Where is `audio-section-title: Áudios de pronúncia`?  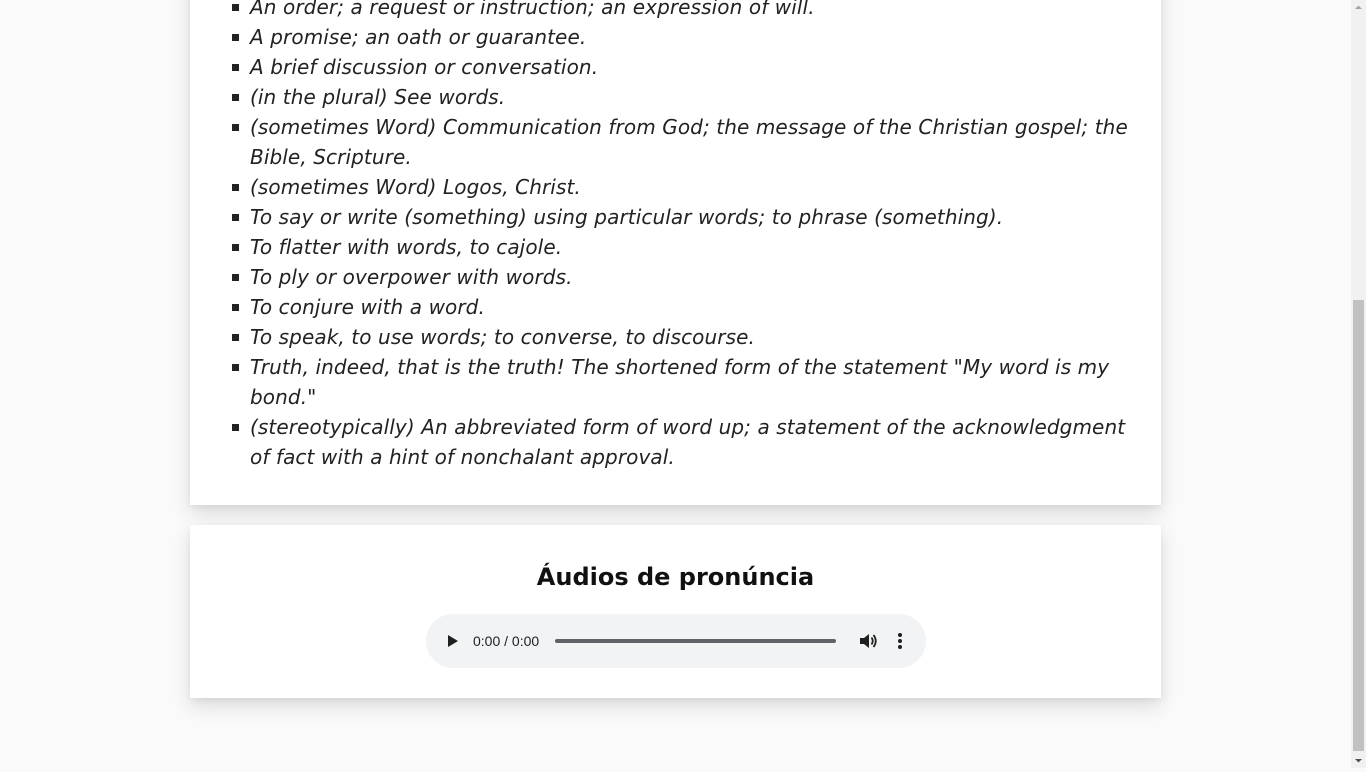
audio-section-title: Áudios de pronúncia is located at coordinates (675, 577).